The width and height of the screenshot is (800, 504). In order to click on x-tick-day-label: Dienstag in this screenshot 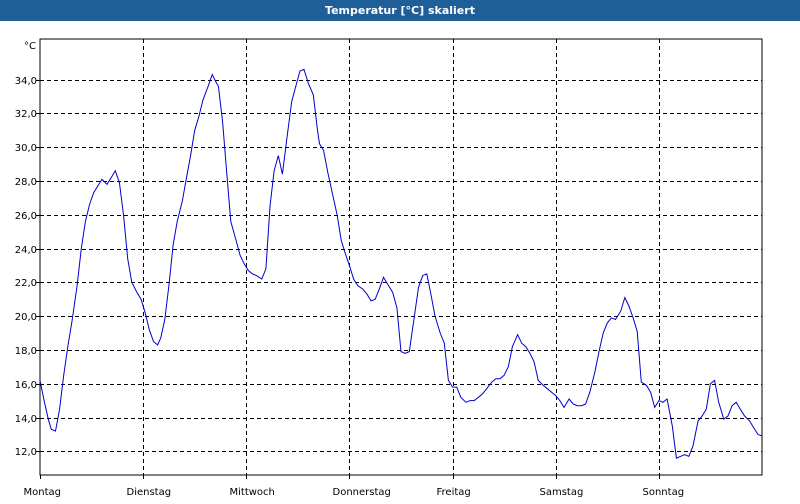, I will do `click(149, 492)`.